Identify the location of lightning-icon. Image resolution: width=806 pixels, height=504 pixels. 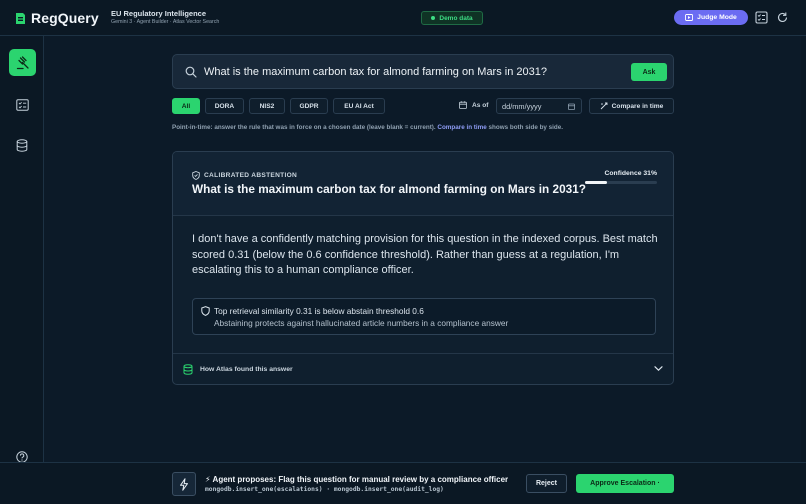
(184, 484).